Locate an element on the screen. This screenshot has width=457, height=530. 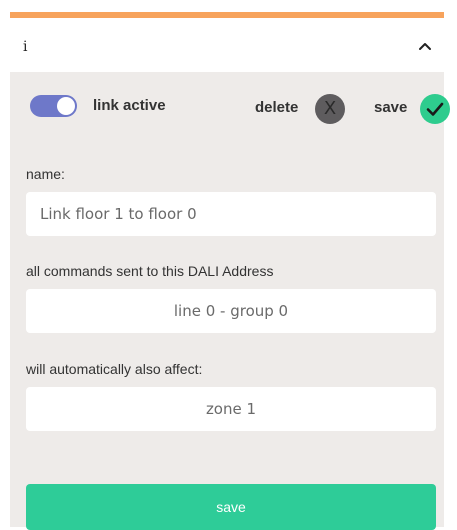
source-address-label: all commands sent to this DALI Address is located at coordinates (150, 271).